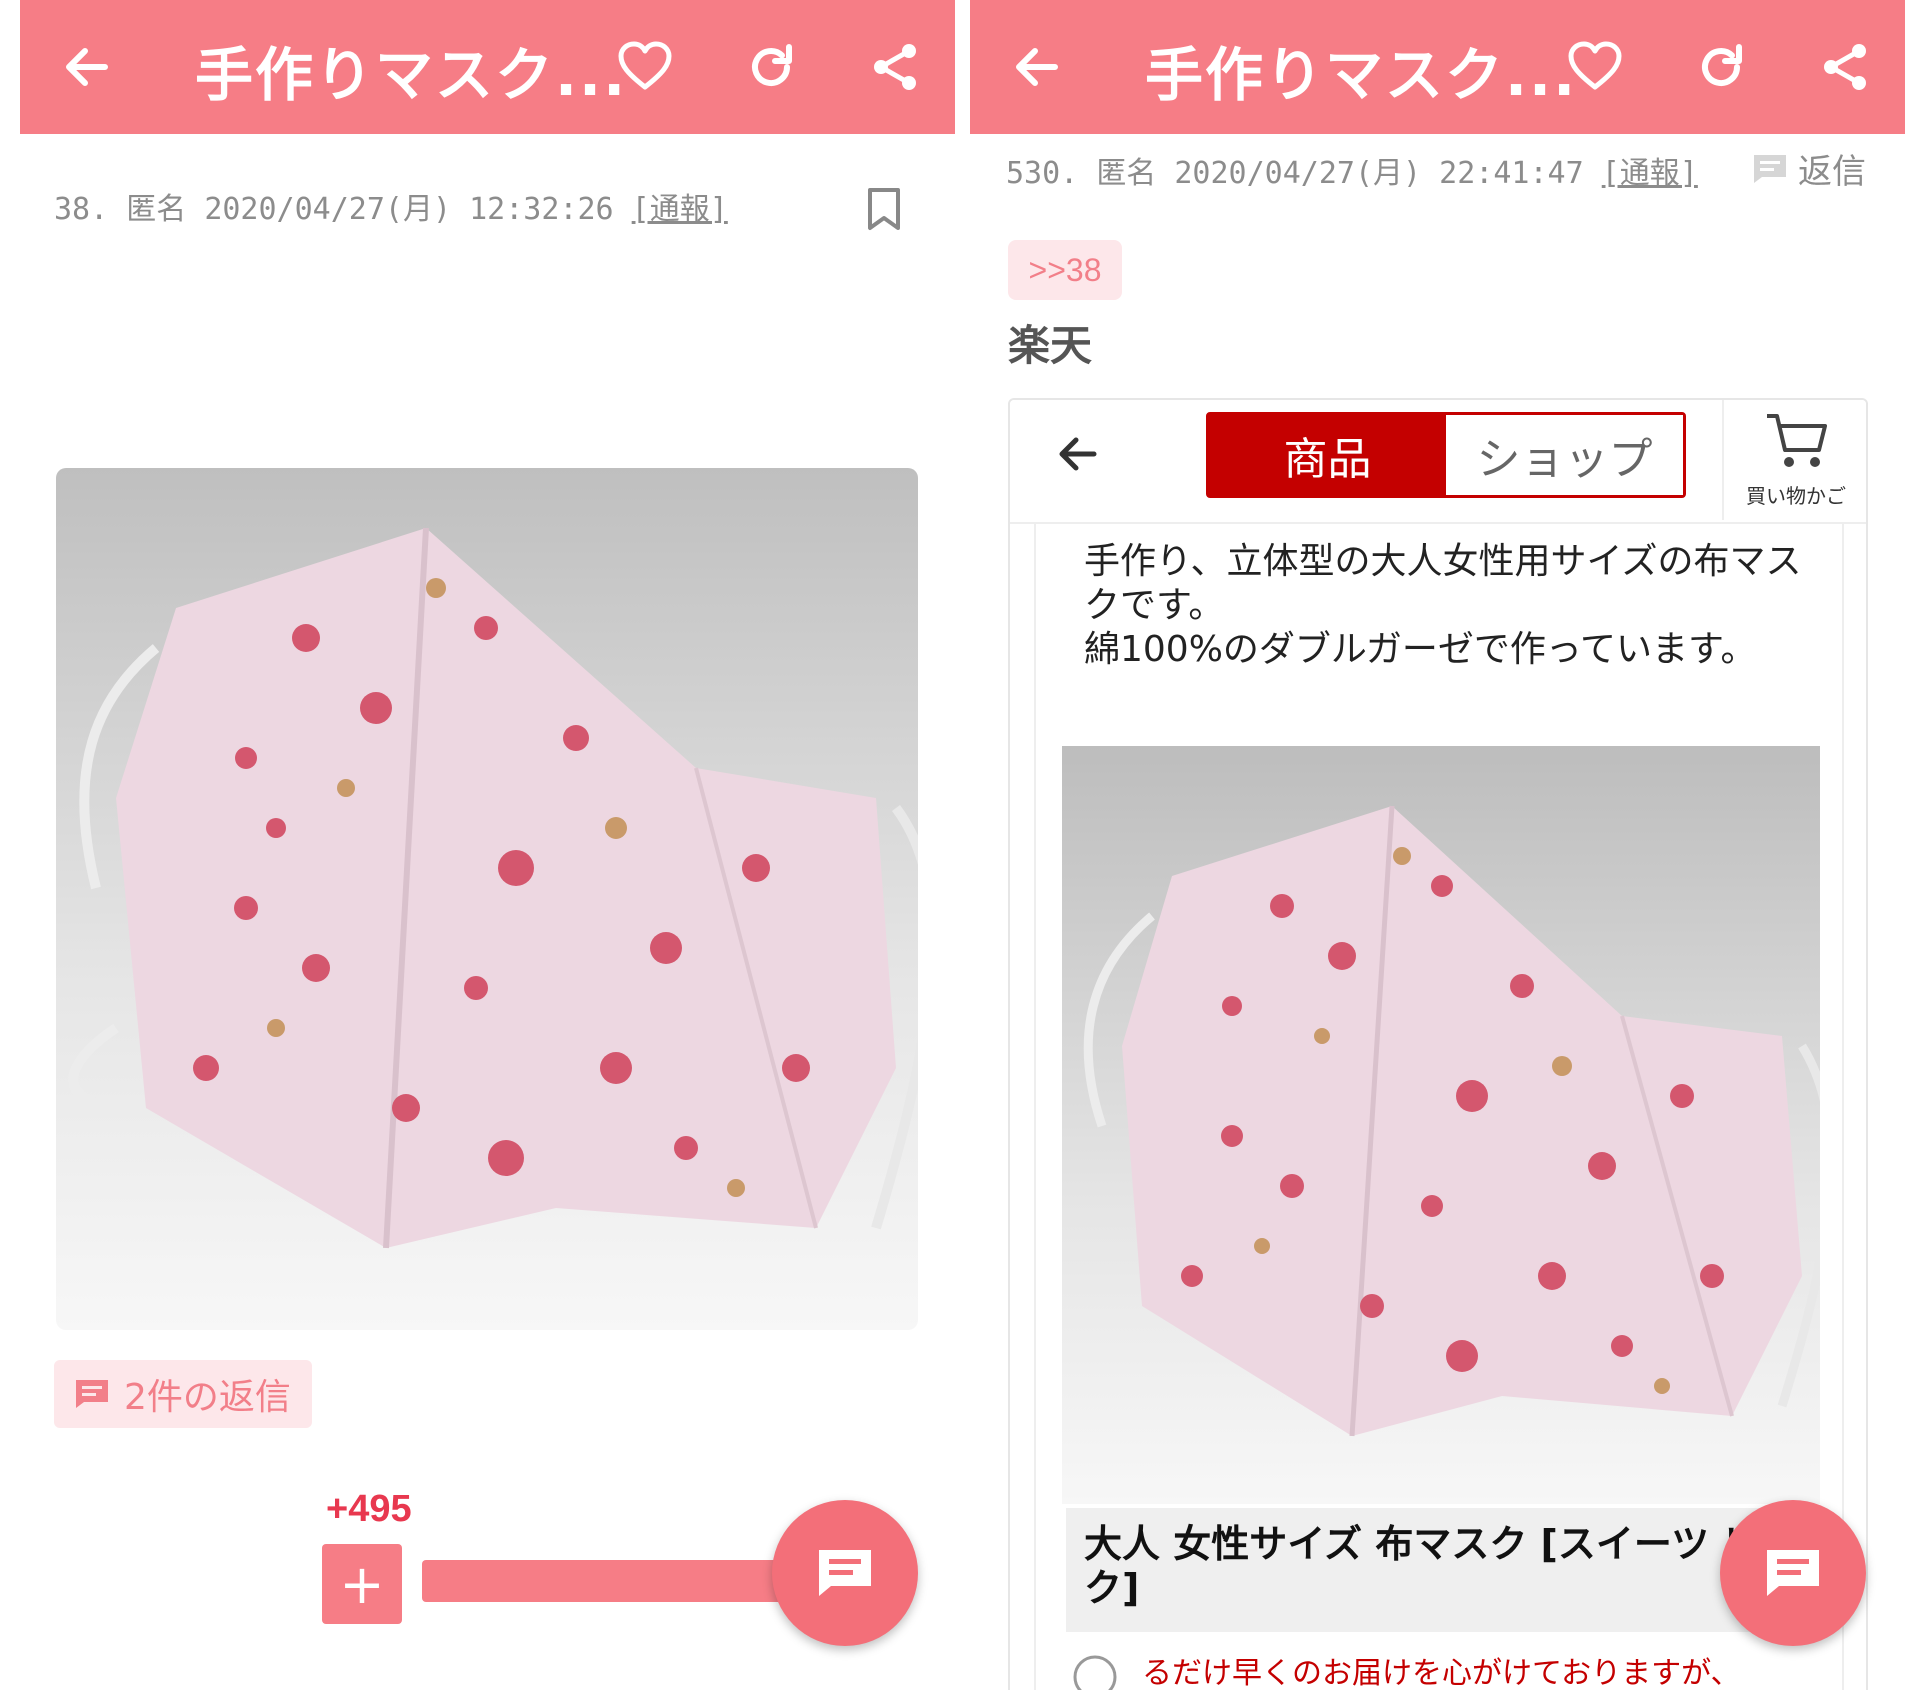  What do you see at coordinates (602, 1581) in the screenshot?
I see `vote-bar` at bounding box center [602, 1581].